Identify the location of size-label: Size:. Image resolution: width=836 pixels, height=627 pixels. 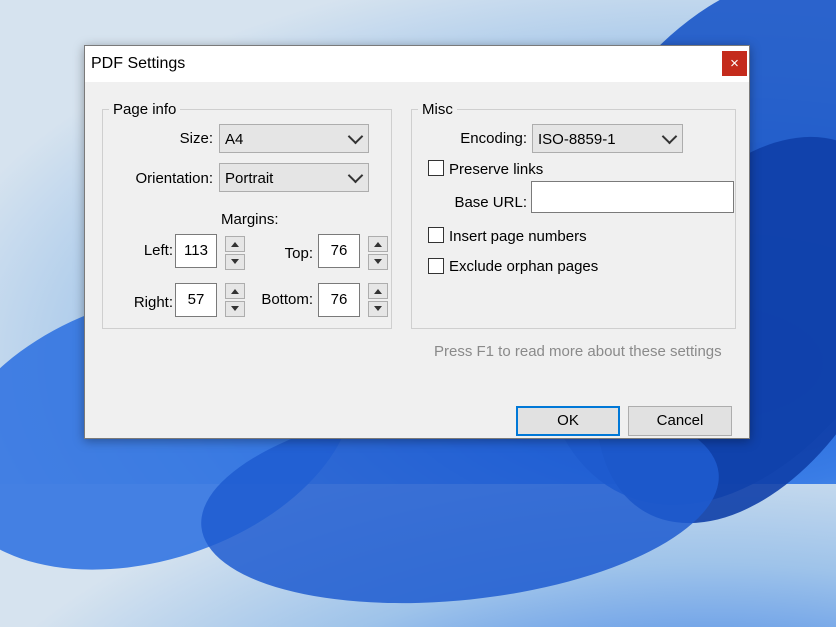
(196, 138).